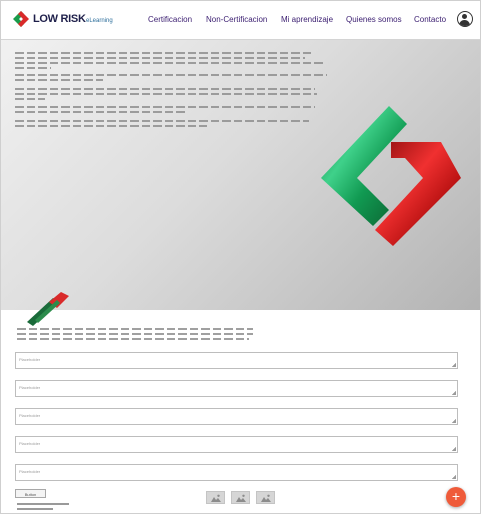 The height and width of the screenshot is (514, 481). Describe the element at coordinates (465, 19) in the screenshot. I see `user-icon` at that location.